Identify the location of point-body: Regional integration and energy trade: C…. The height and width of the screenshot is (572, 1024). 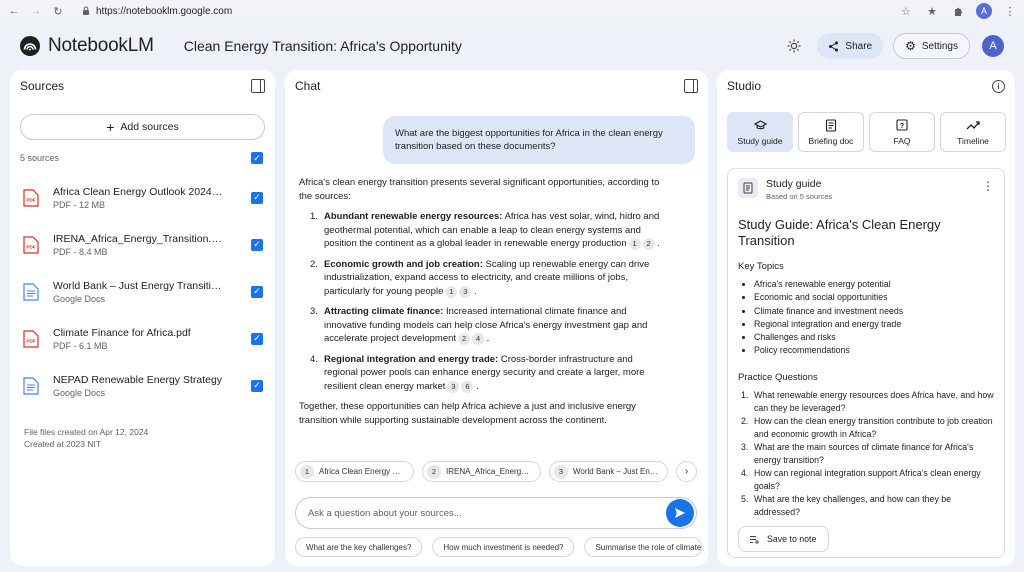
(484, 373).